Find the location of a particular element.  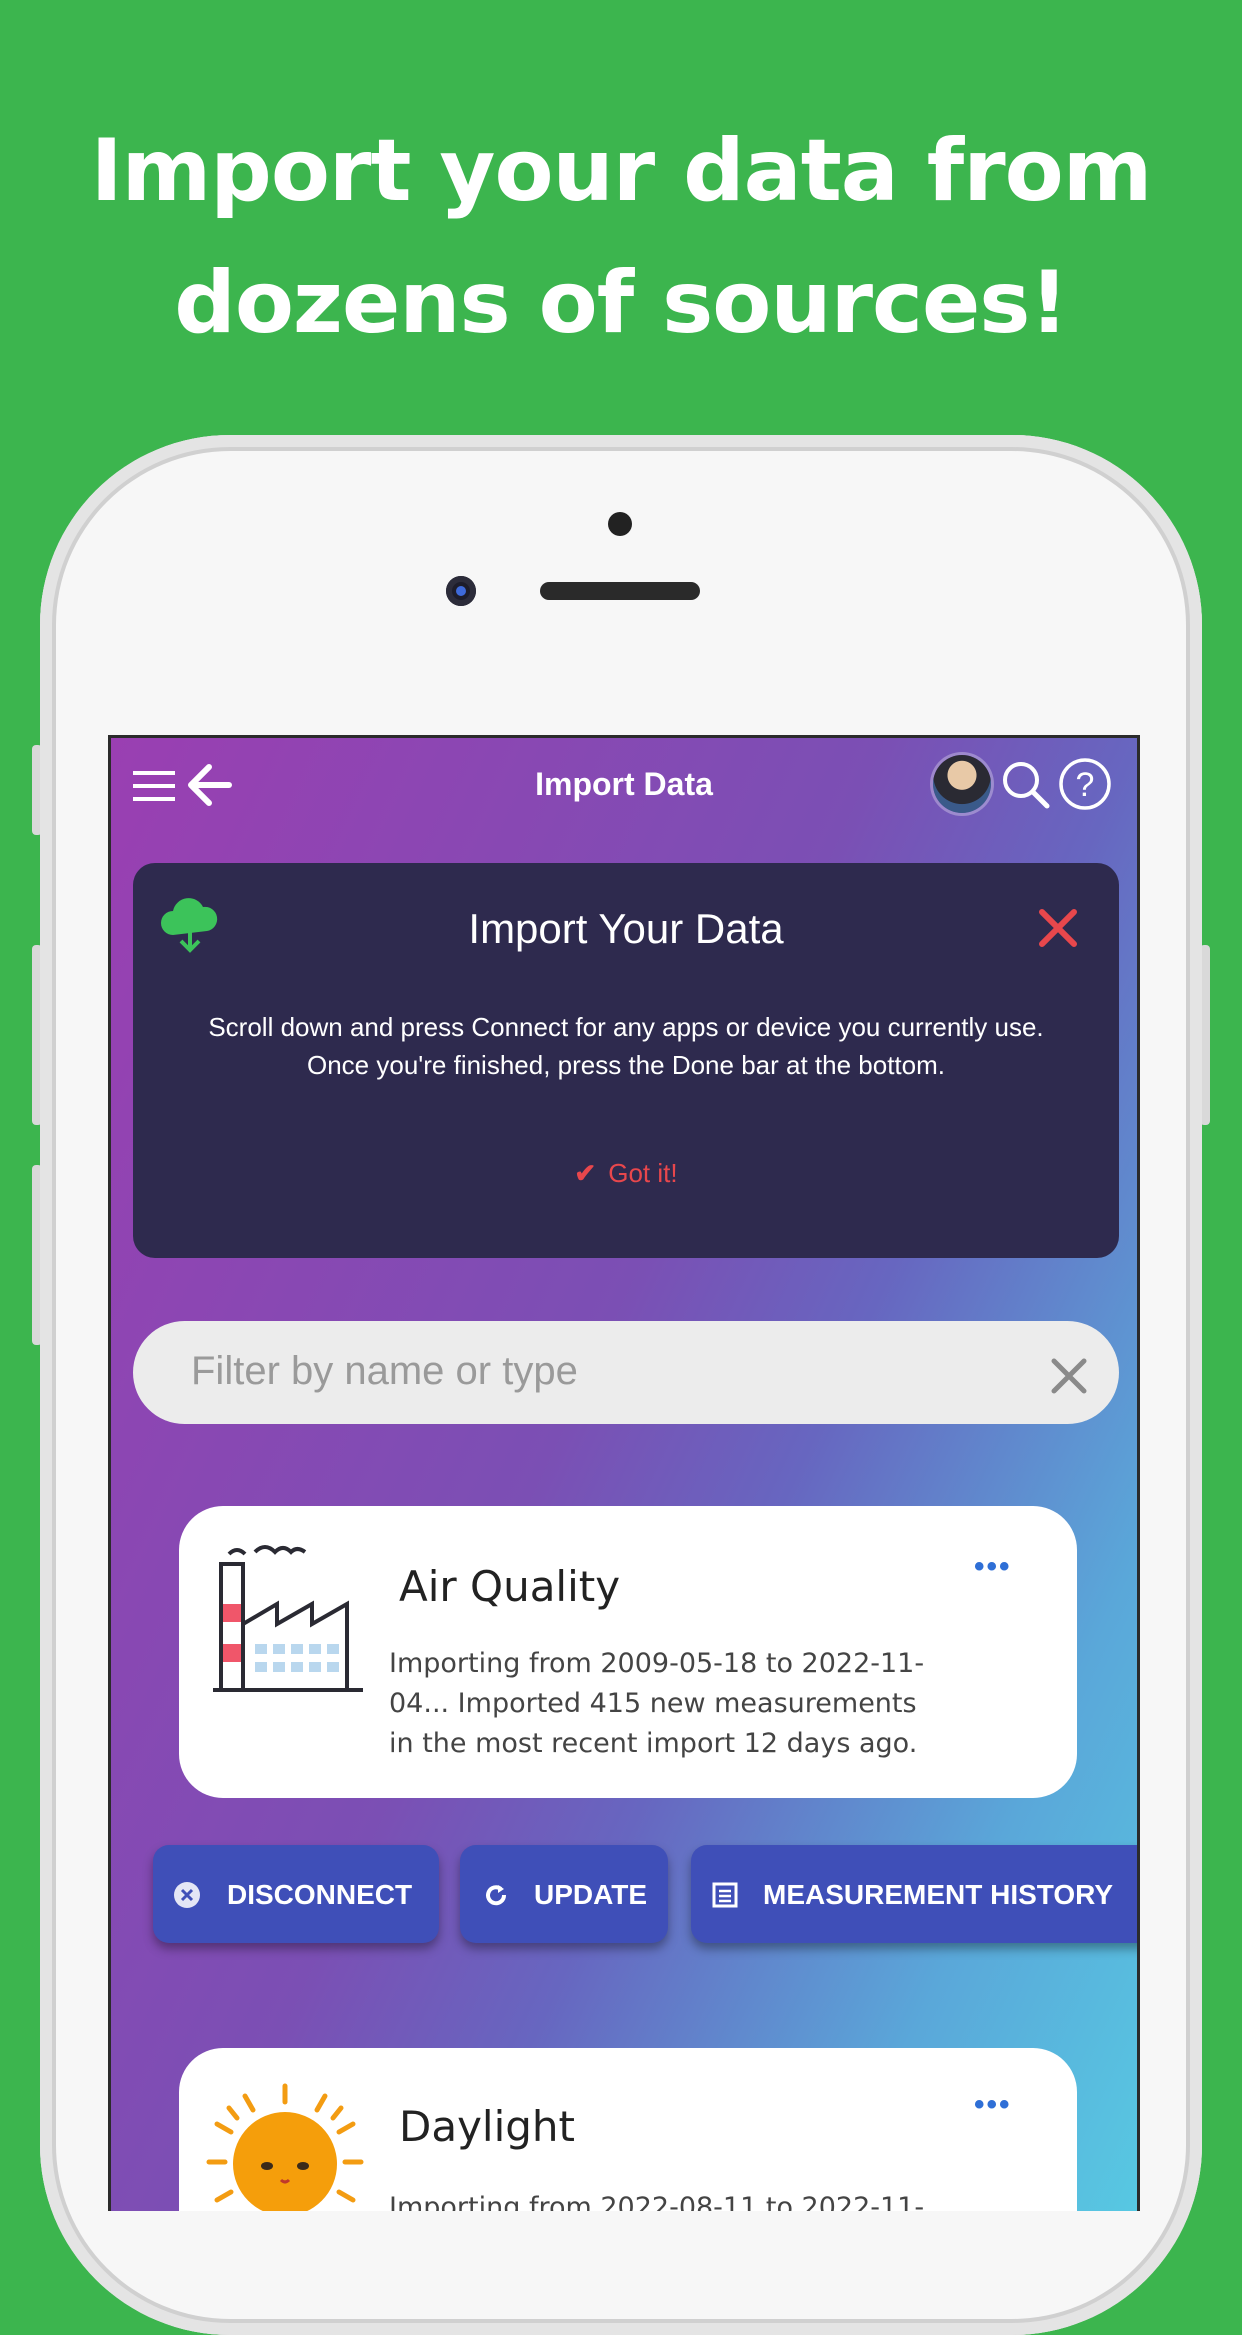

front-camera is located at coordinates (461, 591).